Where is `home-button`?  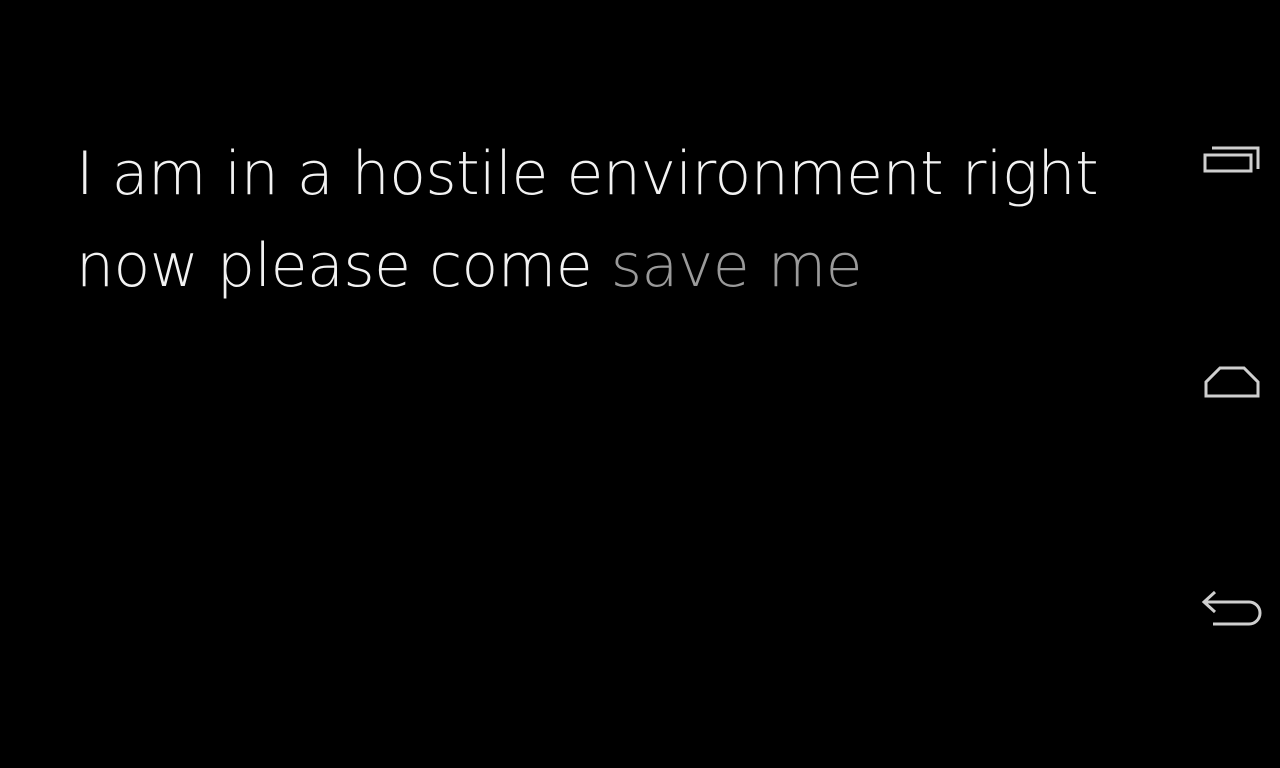 home-button is located at coordinates (1232, 382).